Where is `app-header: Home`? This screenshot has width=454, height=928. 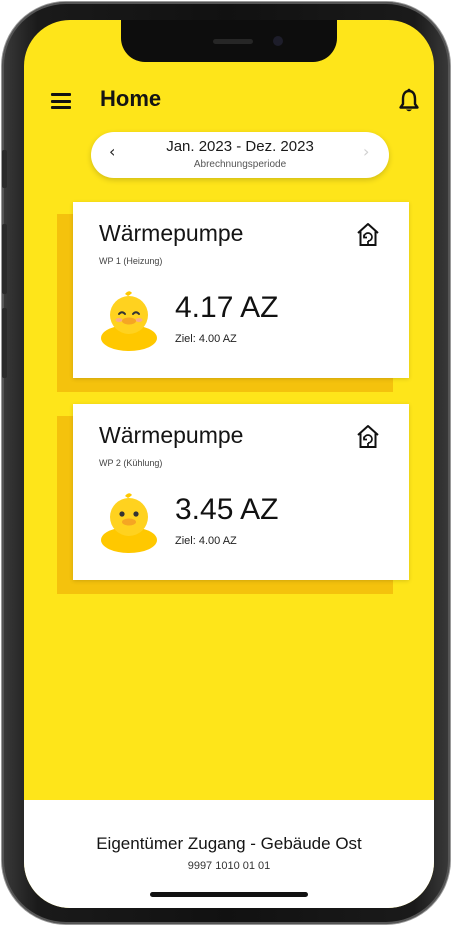
app-header: Home is located at coordinates (229, 101).